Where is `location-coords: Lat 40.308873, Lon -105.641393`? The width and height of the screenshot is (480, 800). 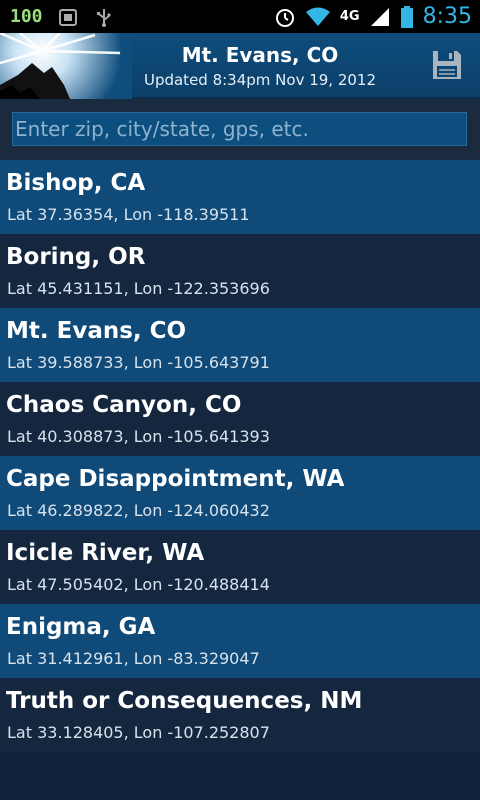
location-coords: Lat 40.308873, Lon -105.641393 is located at coordinates (138, 436).